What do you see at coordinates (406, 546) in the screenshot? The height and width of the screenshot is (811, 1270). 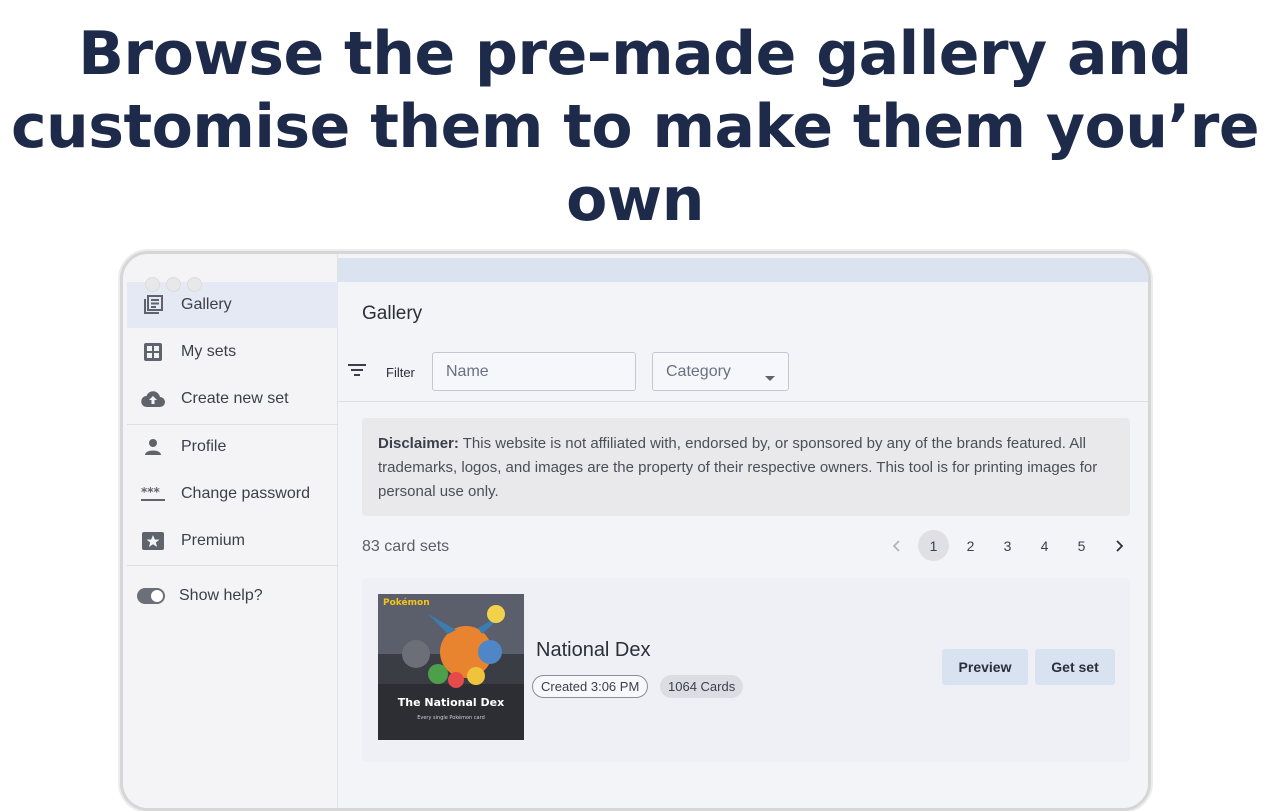 I see `set-count: 83 card sets` at bounding box center [406, 546].